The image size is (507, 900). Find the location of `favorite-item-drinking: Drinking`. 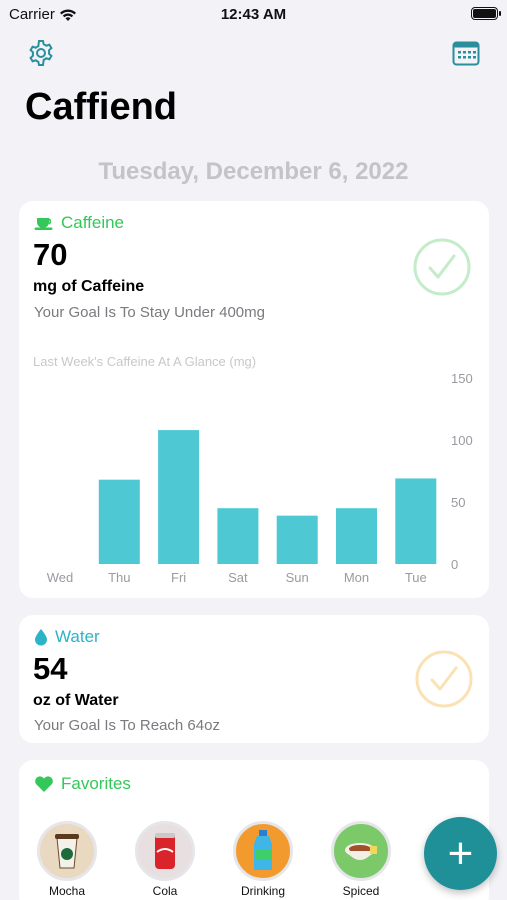

favorite-item-drinking: Drinking is located at coordinates (263, 859).